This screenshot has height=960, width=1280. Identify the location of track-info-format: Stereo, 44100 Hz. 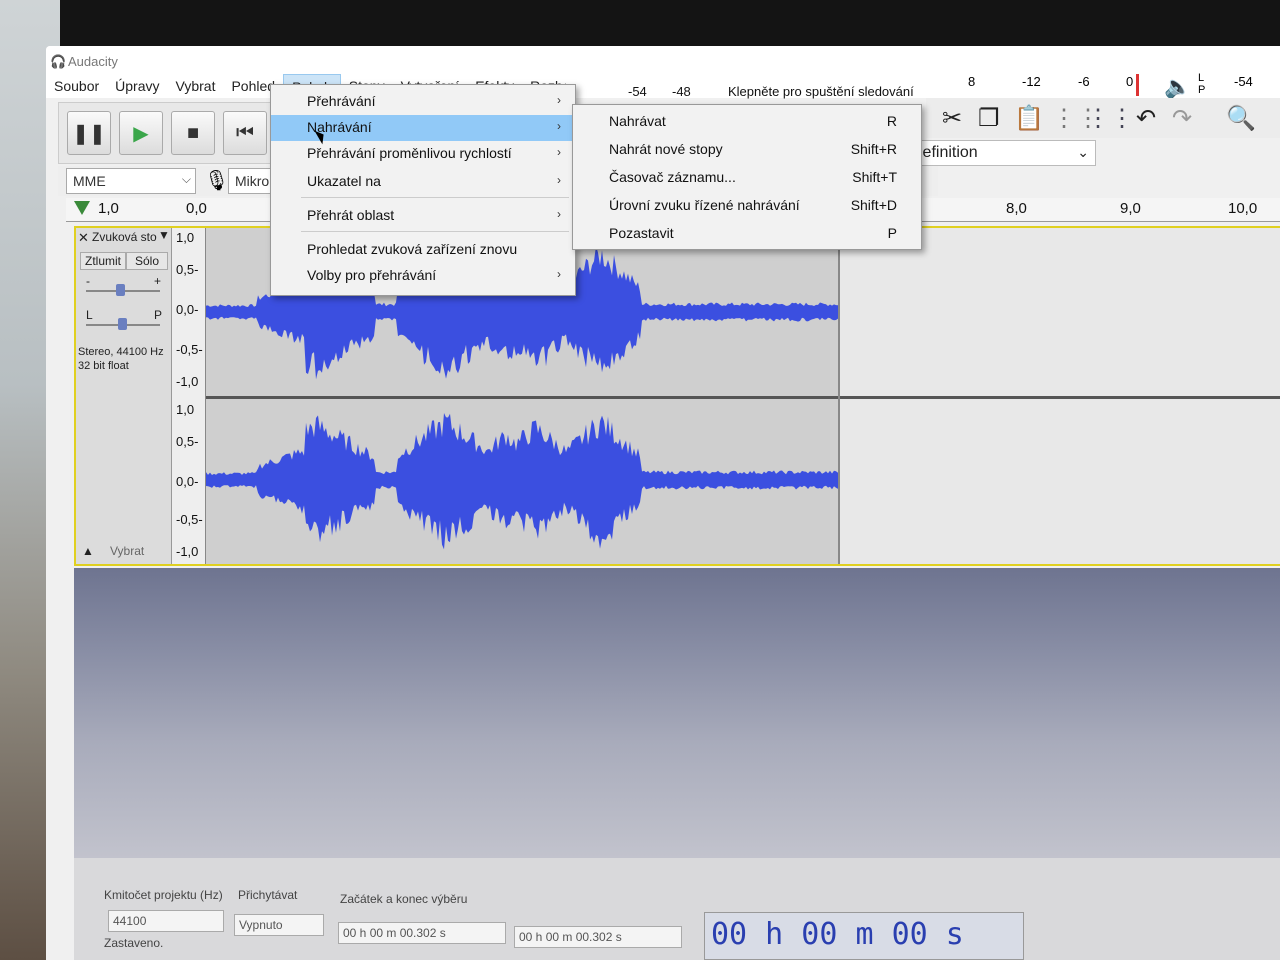
(121, 352).